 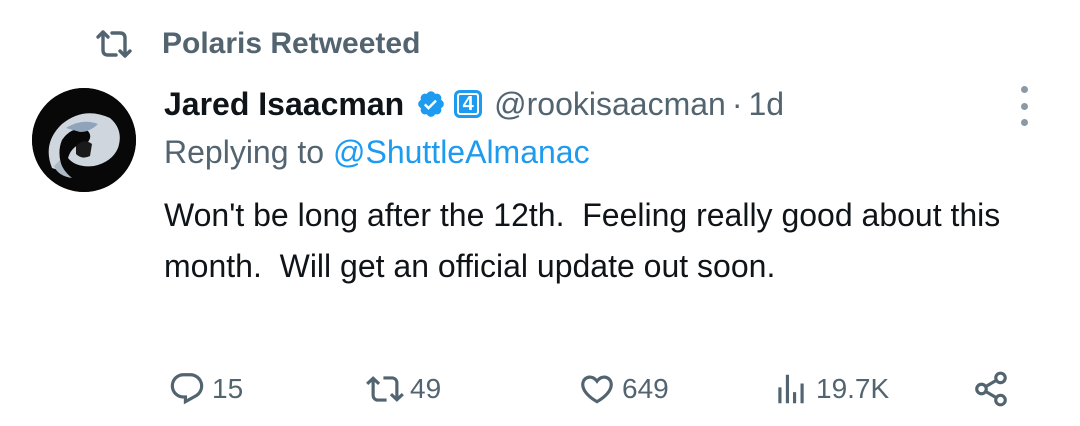 What do you see at coordinates (767, 104) in the screenshot?
I see `tweet-timestamp: 1d` at bounding box center [767, 104].